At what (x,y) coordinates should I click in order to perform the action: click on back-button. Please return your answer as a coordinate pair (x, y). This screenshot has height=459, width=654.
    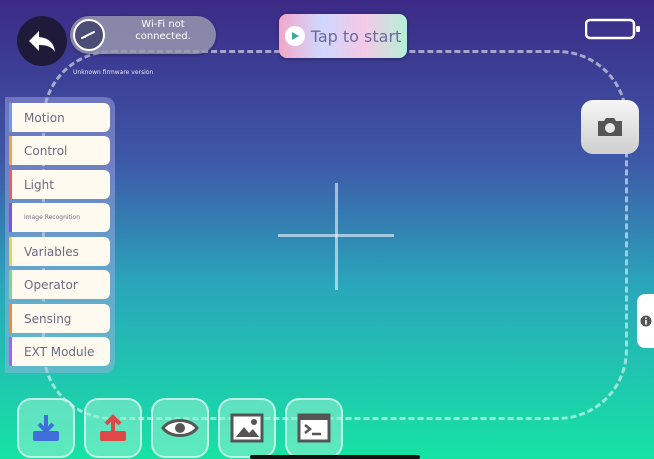
    Looking at the image, I should click on (42, 41).